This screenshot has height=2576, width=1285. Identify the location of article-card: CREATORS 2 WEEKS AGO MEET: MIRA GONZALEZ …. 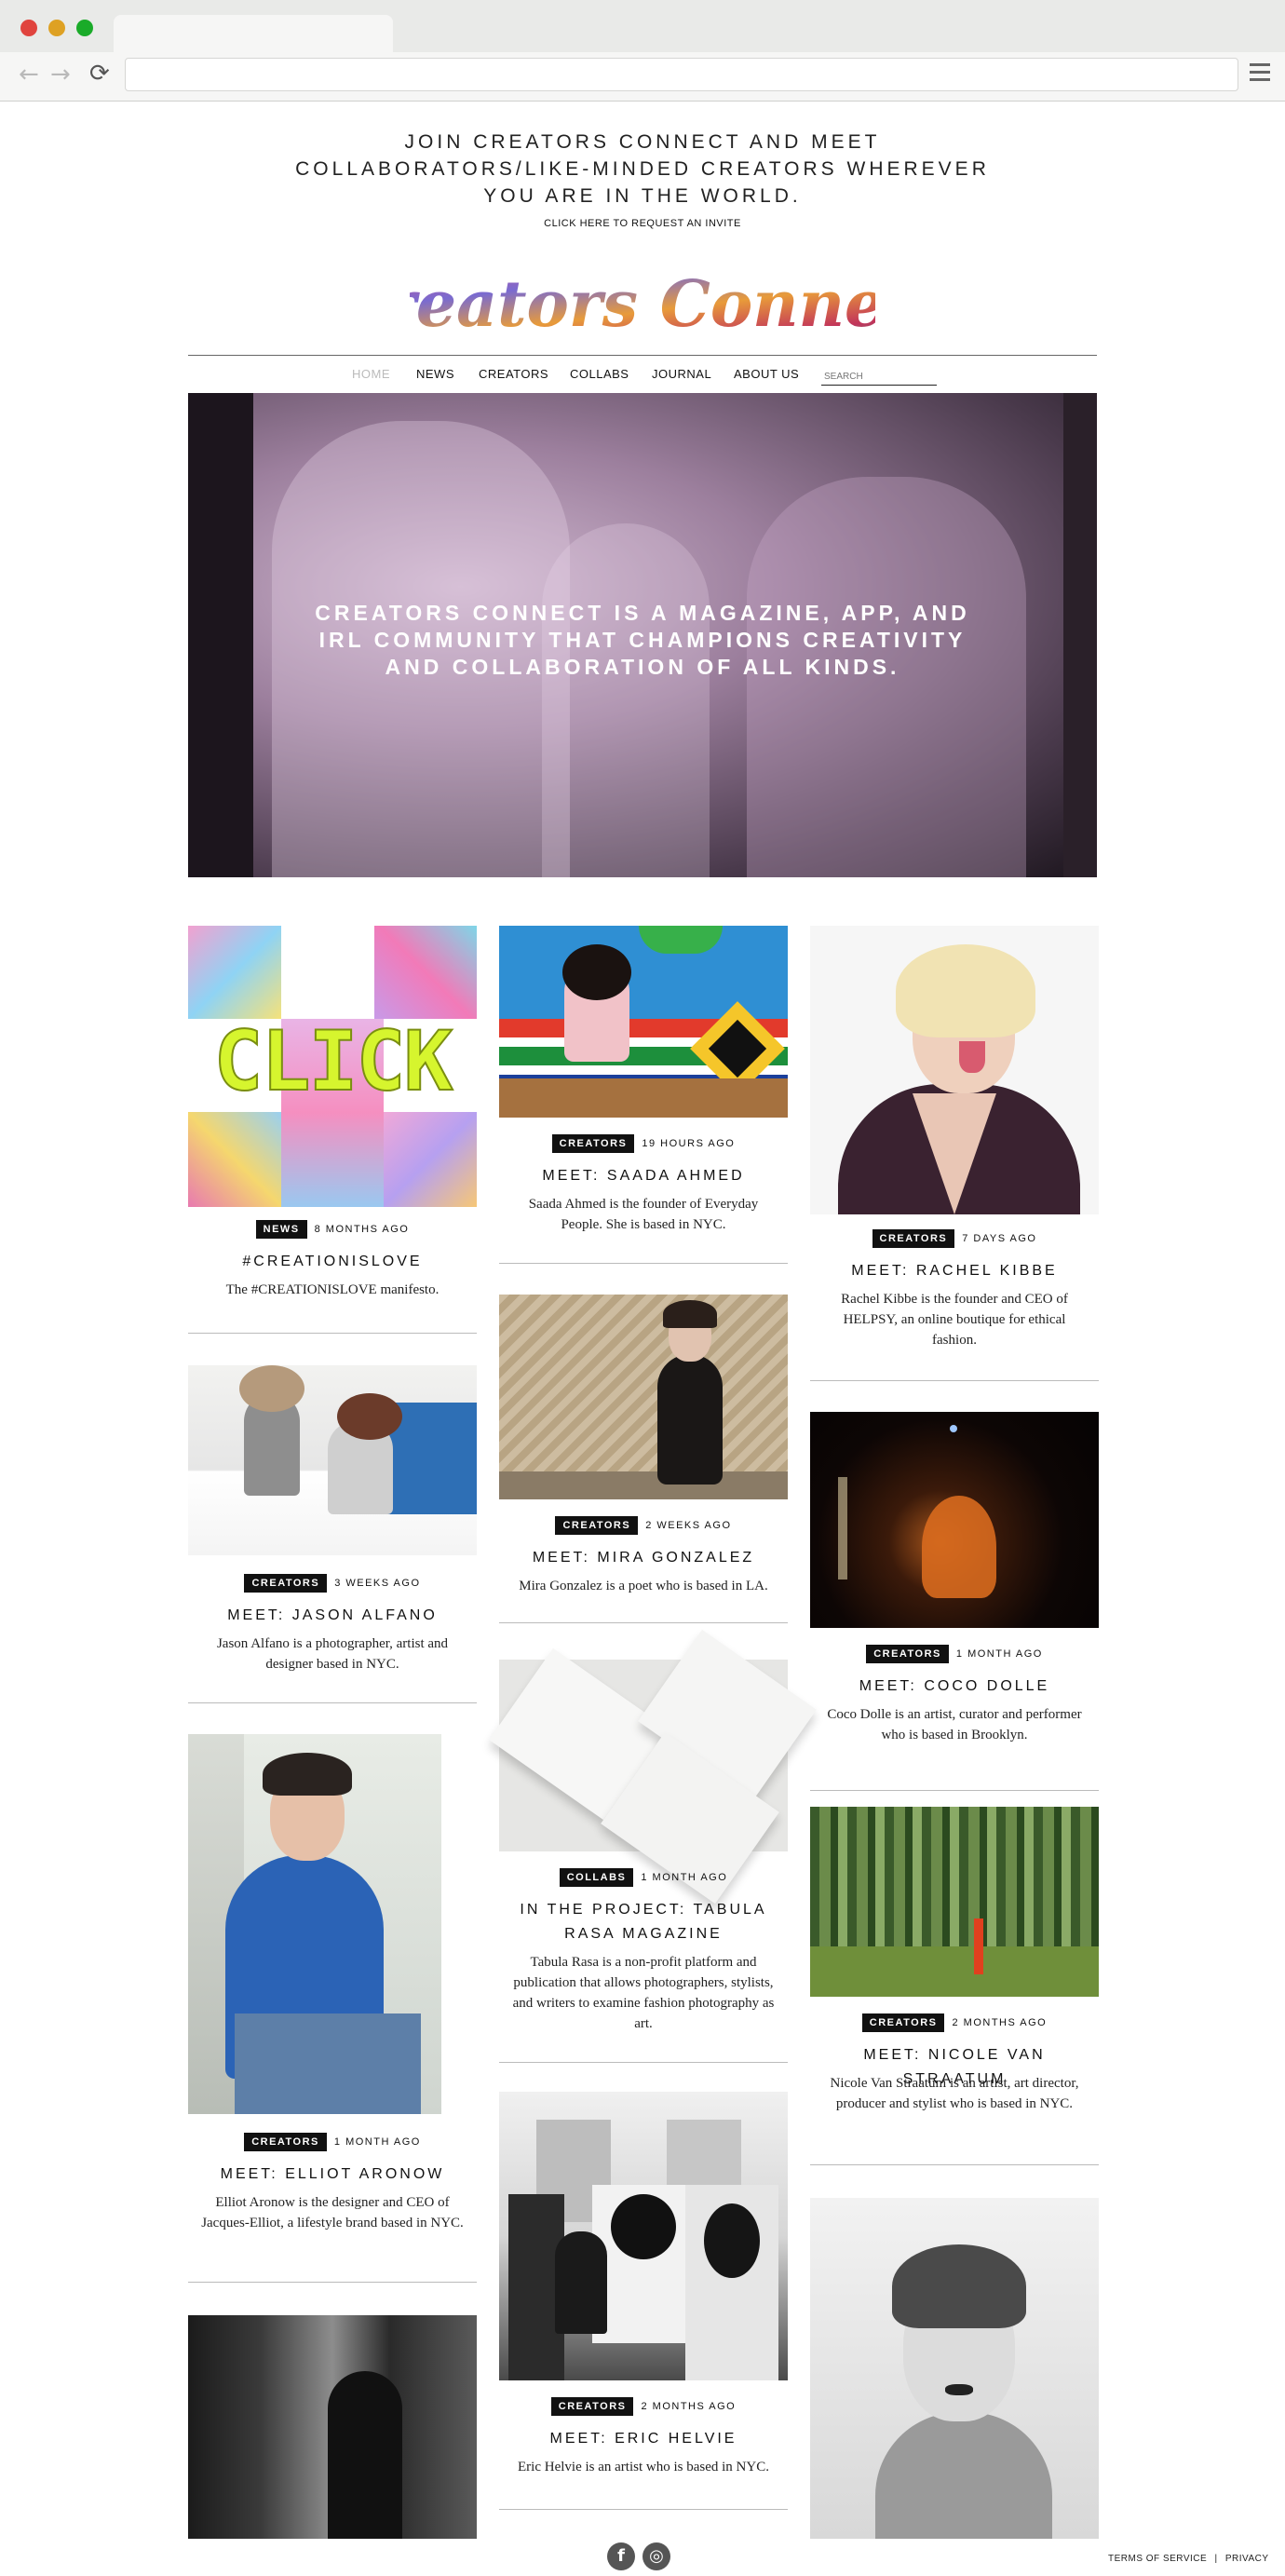
(643, 1459).